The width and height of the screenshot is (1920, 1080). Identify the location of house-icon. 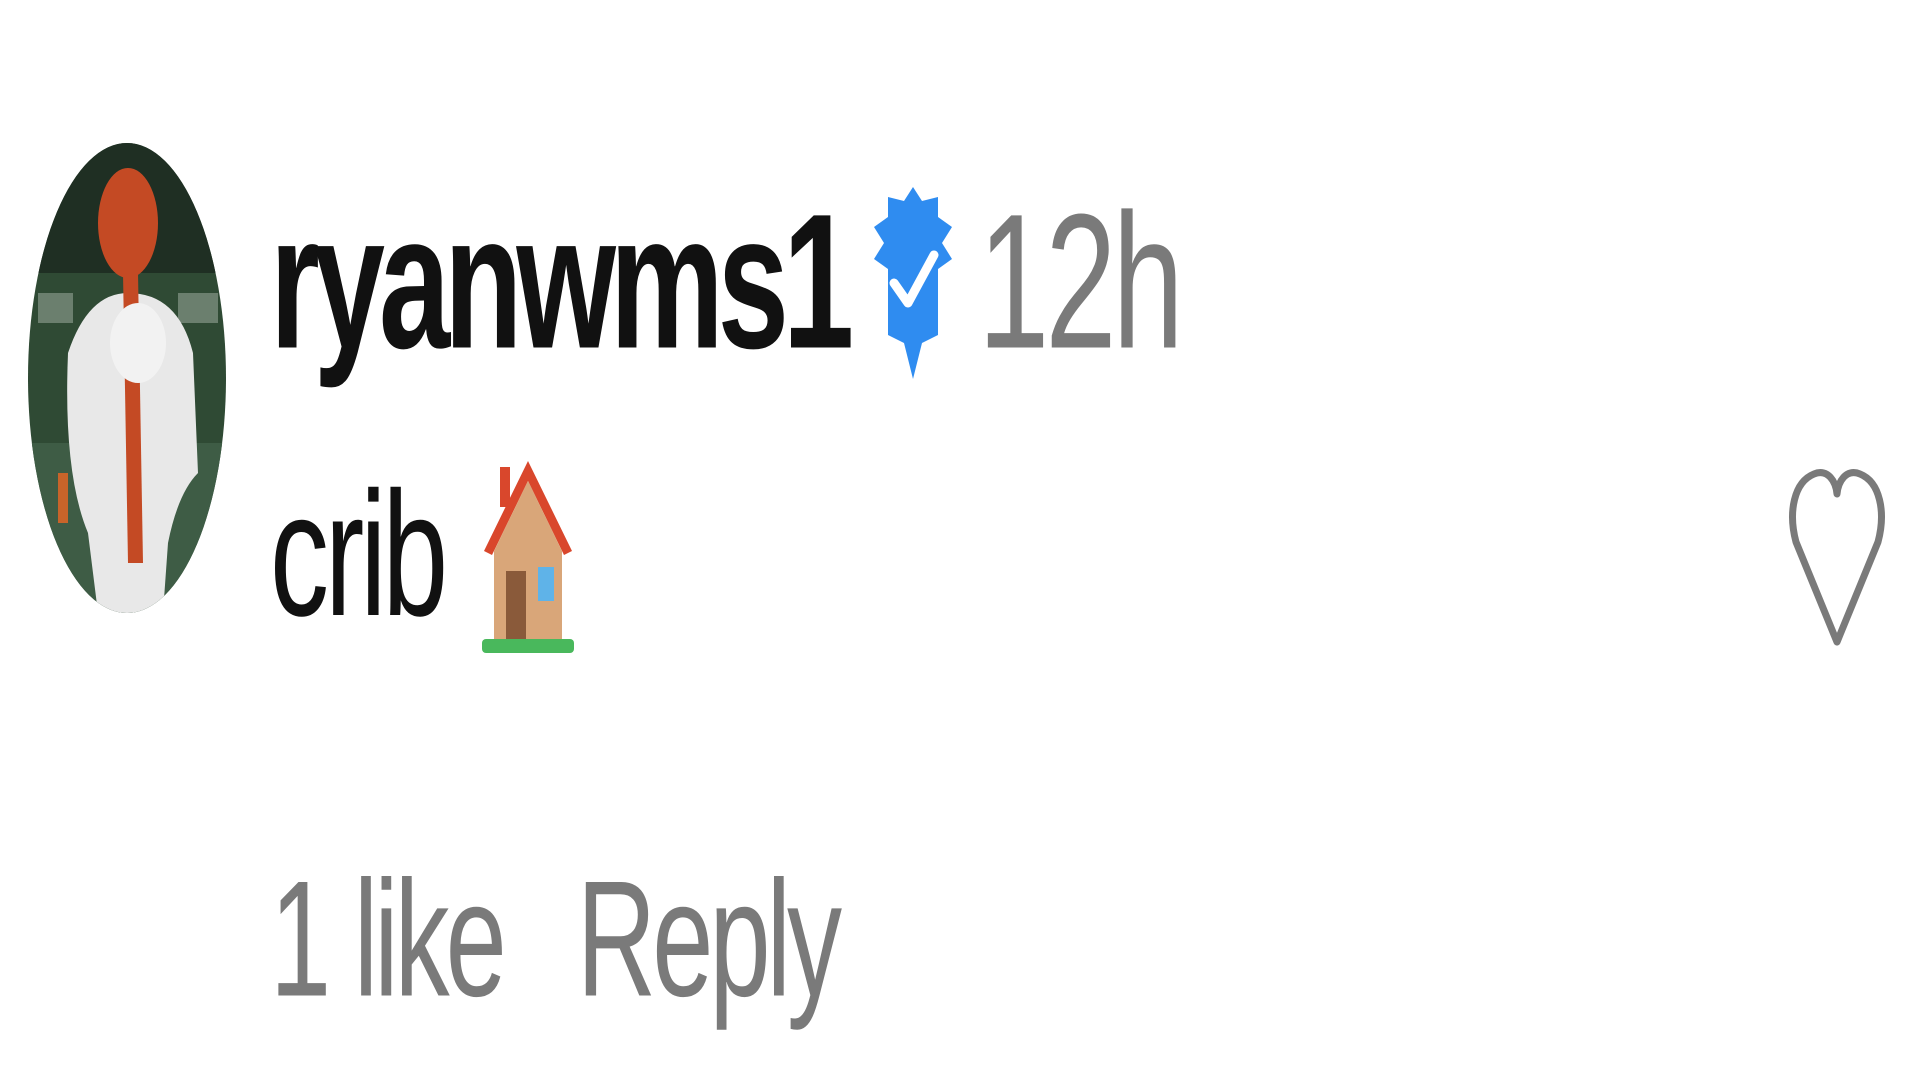
(528, 555).